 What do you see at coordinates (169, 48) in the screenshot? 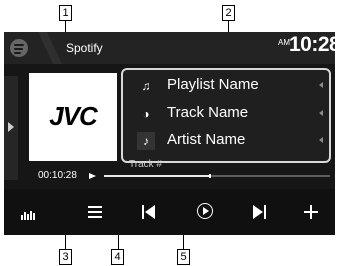
I see `top-bar: Spotify AM 10:28` at bounding box center [169, 48].